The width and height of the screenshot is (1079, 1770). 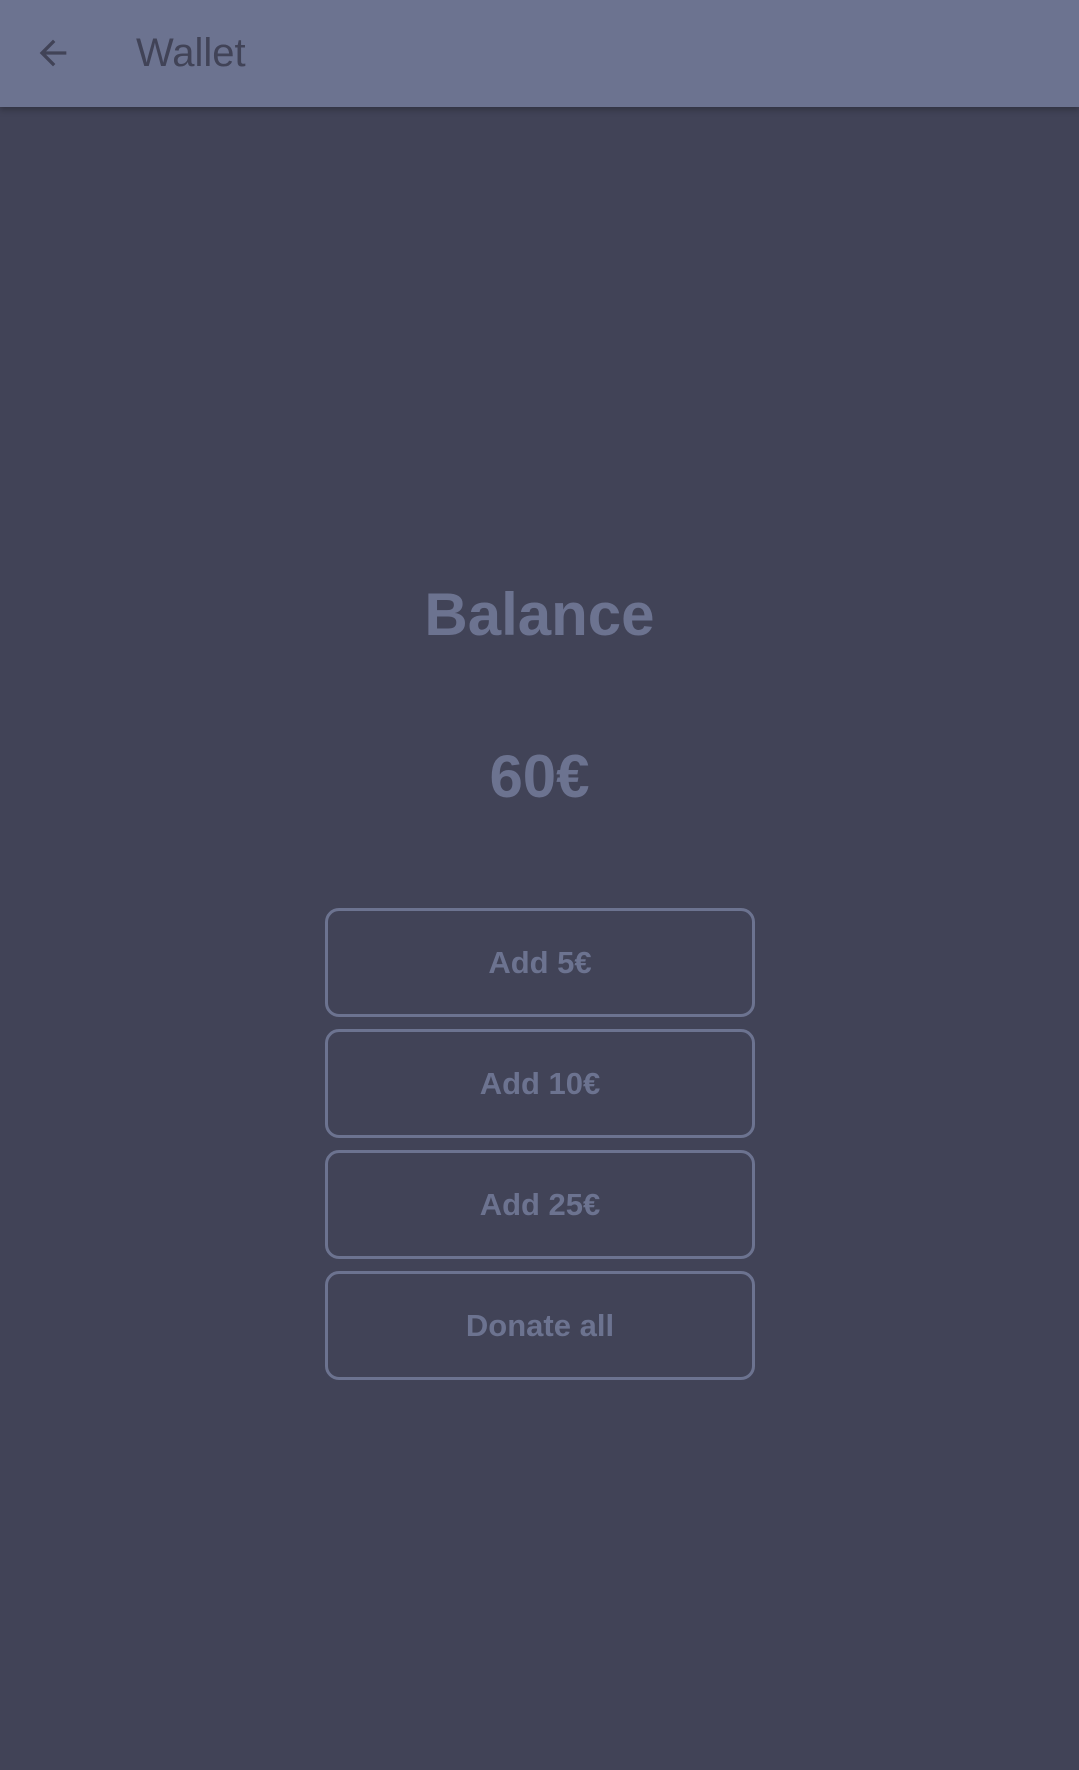 What do you see at coordinates (540, 962) in the screenshot?
I see `add-5-button: Add 5€` at bounding box center [540, 962].